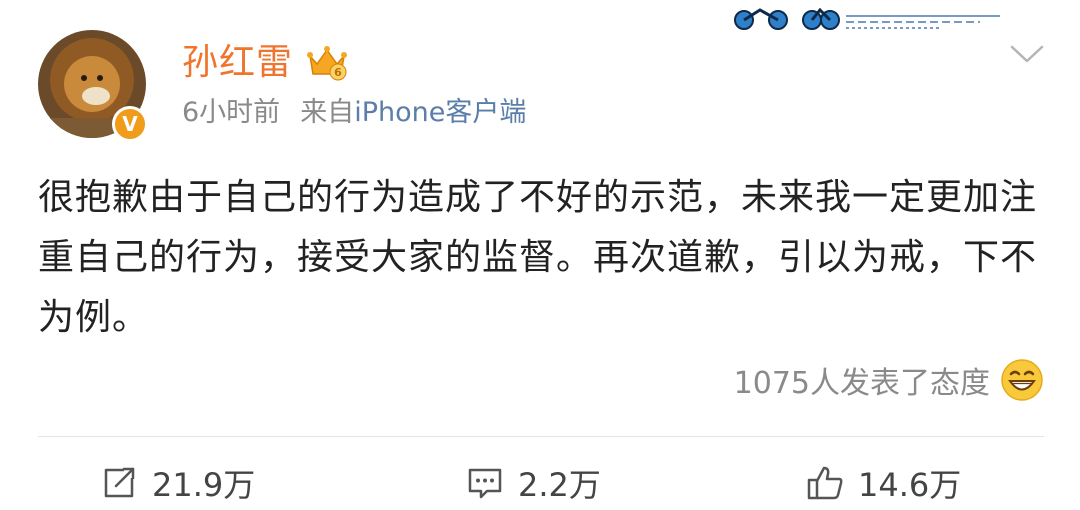  I want to click on verified-badge: V, so click(130, 124).